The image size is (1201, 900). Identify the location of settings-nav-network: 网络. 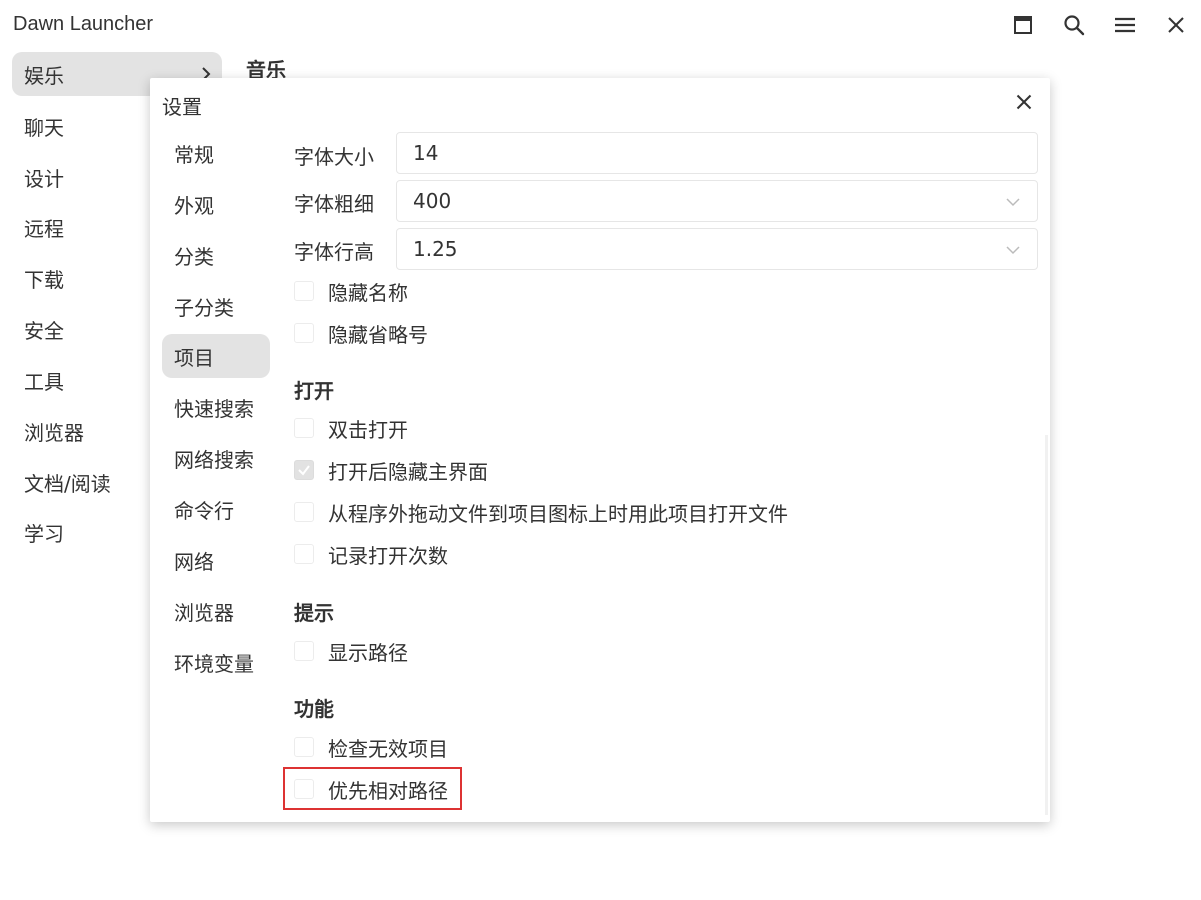
(216, 560).